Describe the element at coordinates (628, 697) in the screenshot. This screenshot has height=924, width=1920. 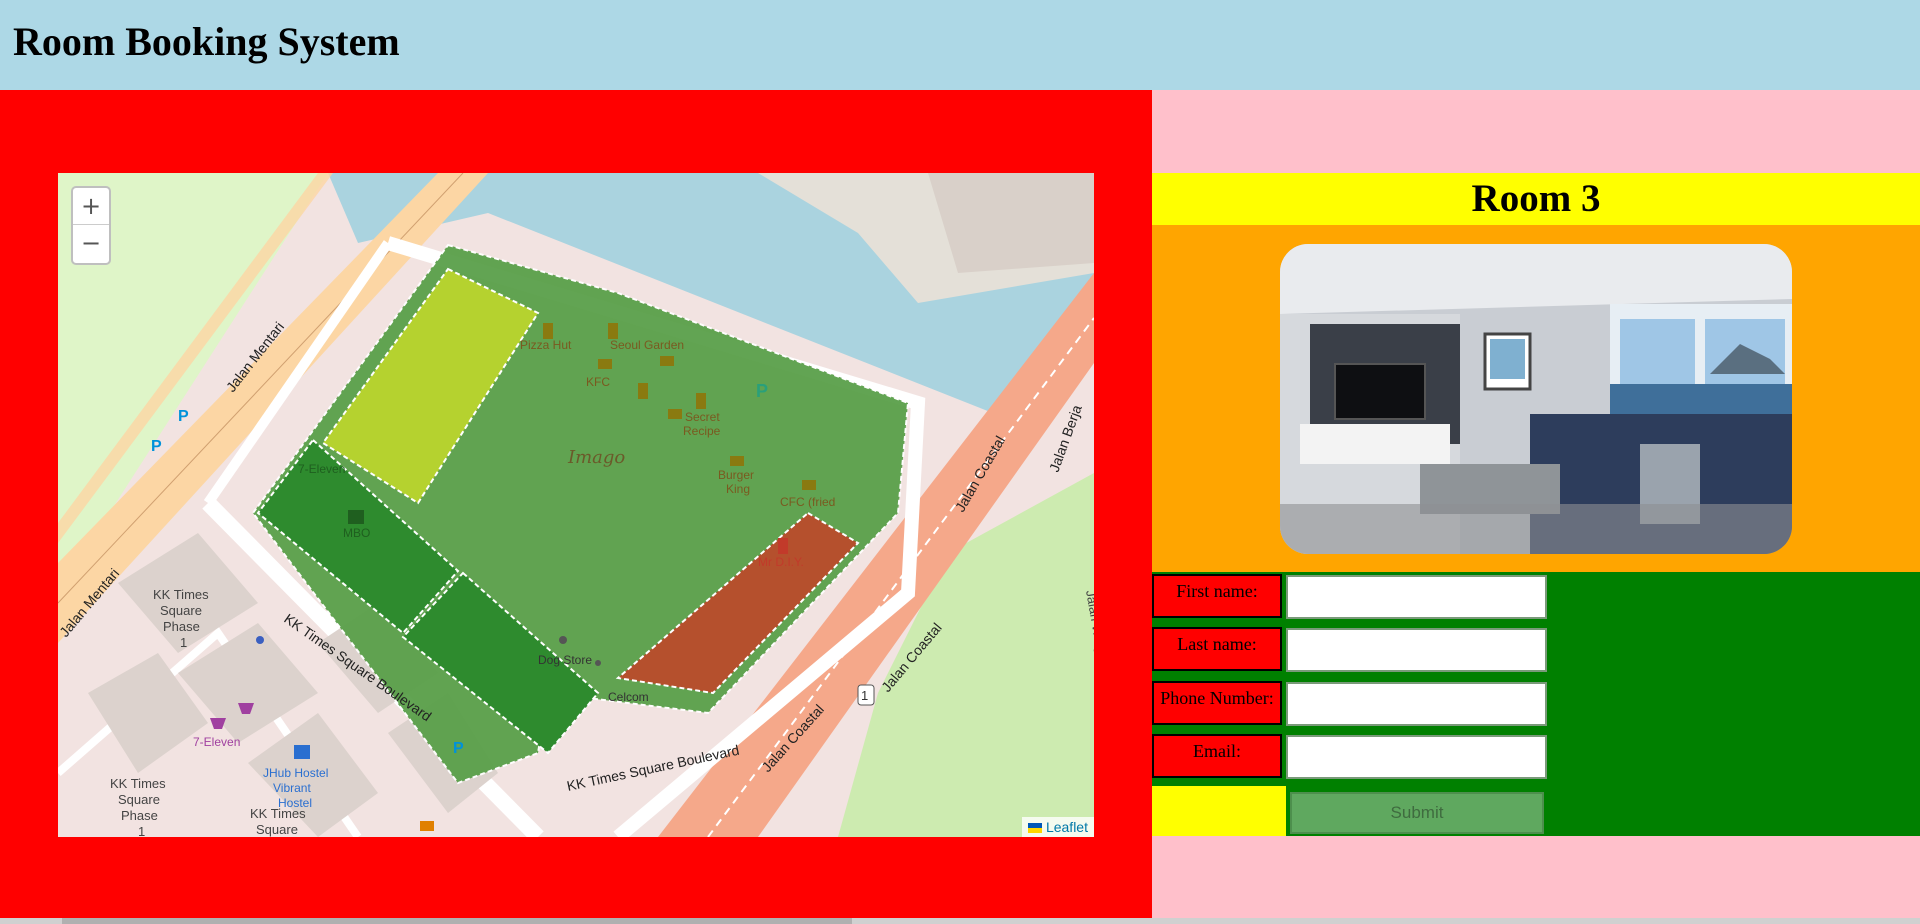
I see `label-celcom: Celcom` at that location.